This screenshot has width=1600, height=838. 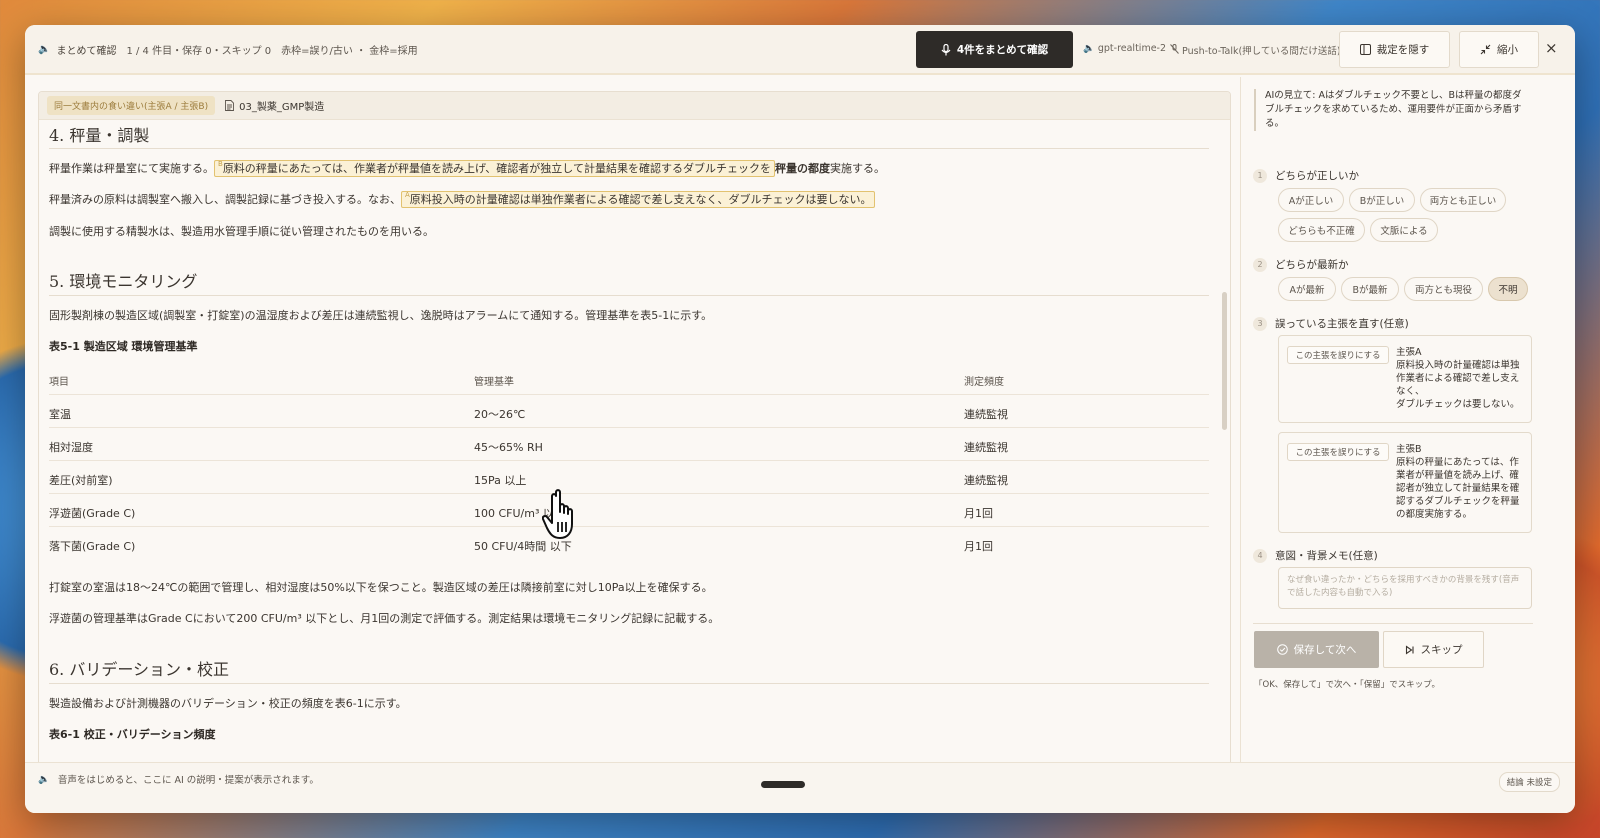 What do you see at coordinates (783, 784) in the screenshot?
I see `resize-handle` at bounding box center [783, 784].